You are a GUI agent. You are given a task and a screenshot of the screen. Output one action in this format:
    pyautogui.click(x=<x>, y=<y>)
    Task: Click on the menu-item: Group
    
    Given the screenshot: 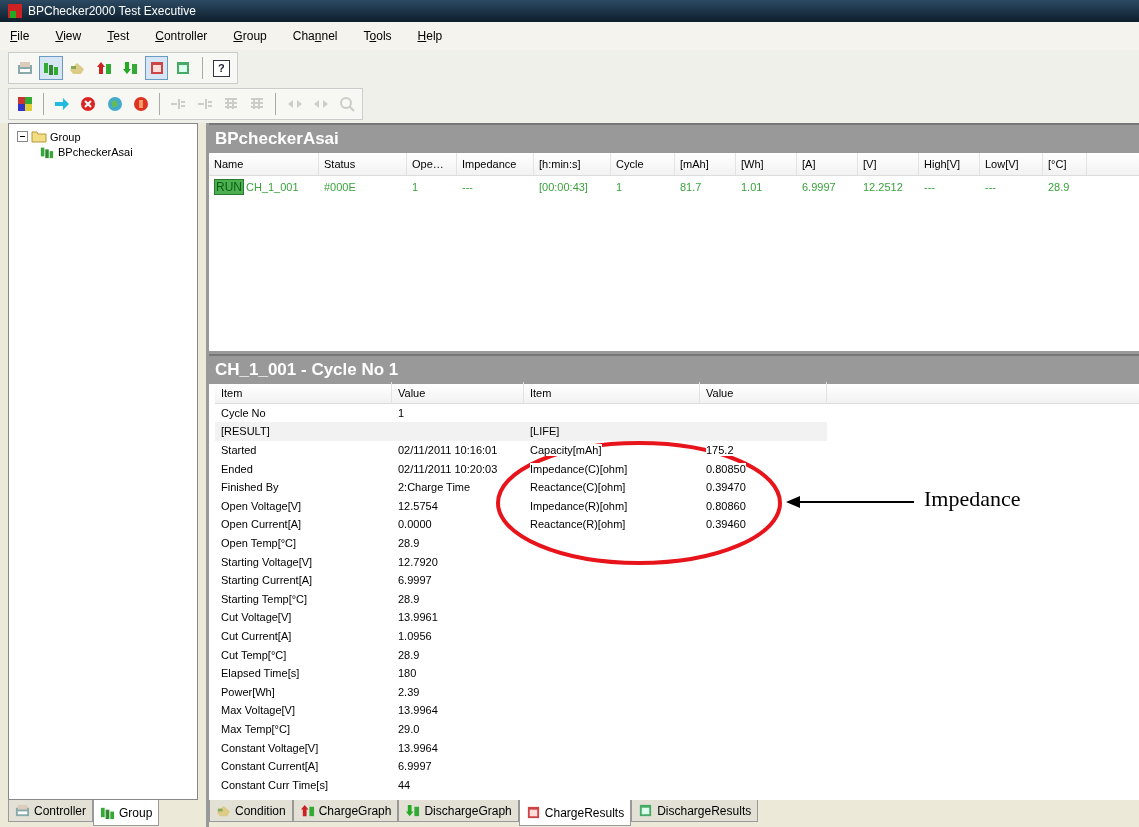 What is the action you would take?
    pyautogui.click(x=250, y=36)
    